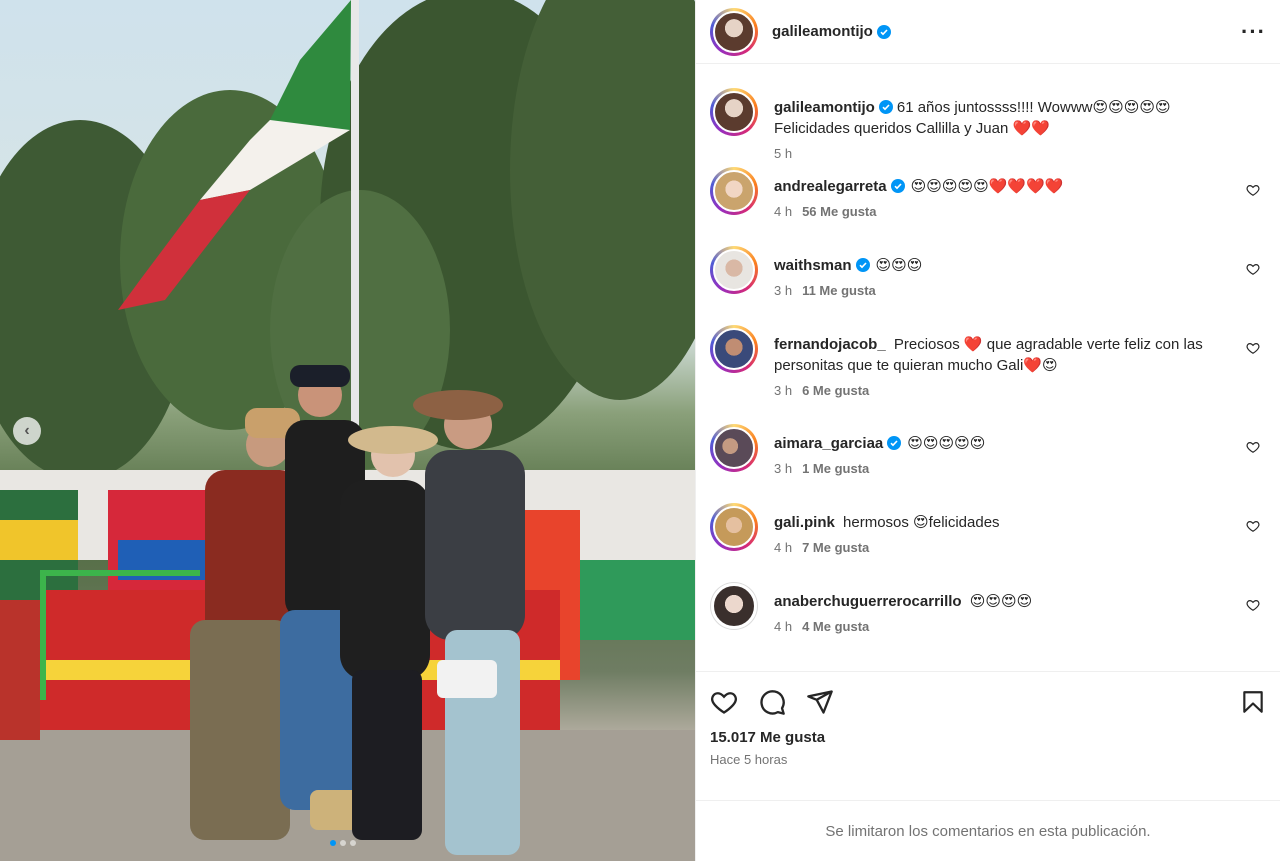 Image resolution: width=1280 pixels, height=861 pixels. I want to click on comment-text: 😍😍😍😍😍, so click(946, 443).